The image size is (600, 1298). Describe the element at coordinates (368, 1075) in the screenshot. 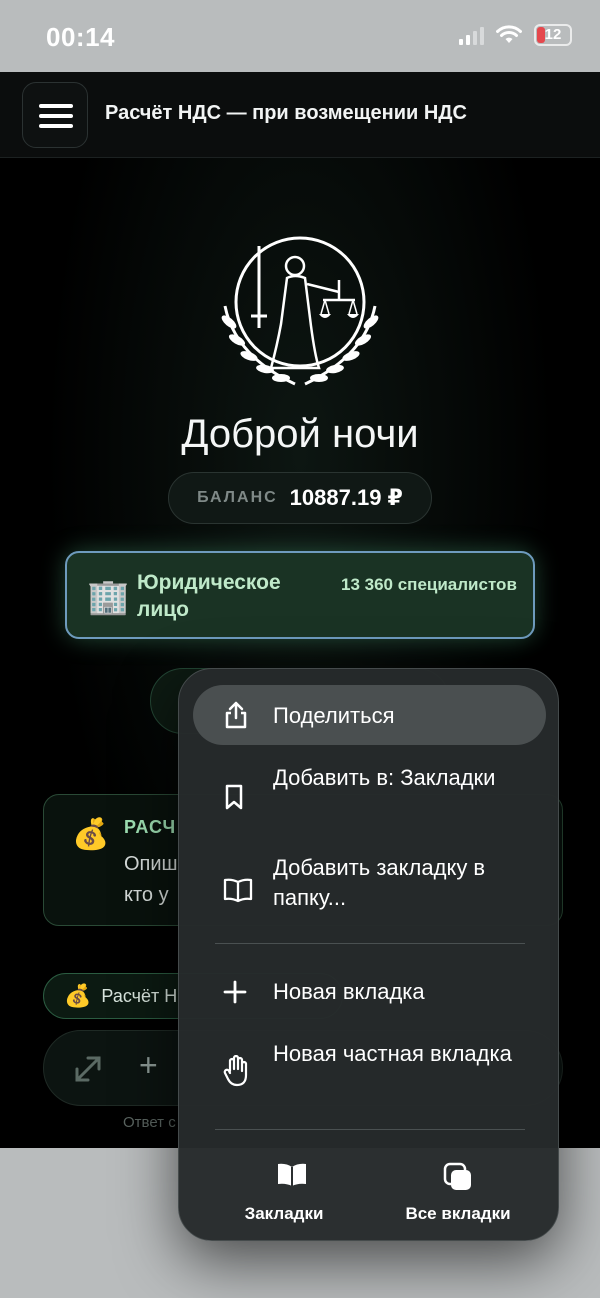

I see `menu-item-new-private-tab: Новая частная вкладка` at that location.